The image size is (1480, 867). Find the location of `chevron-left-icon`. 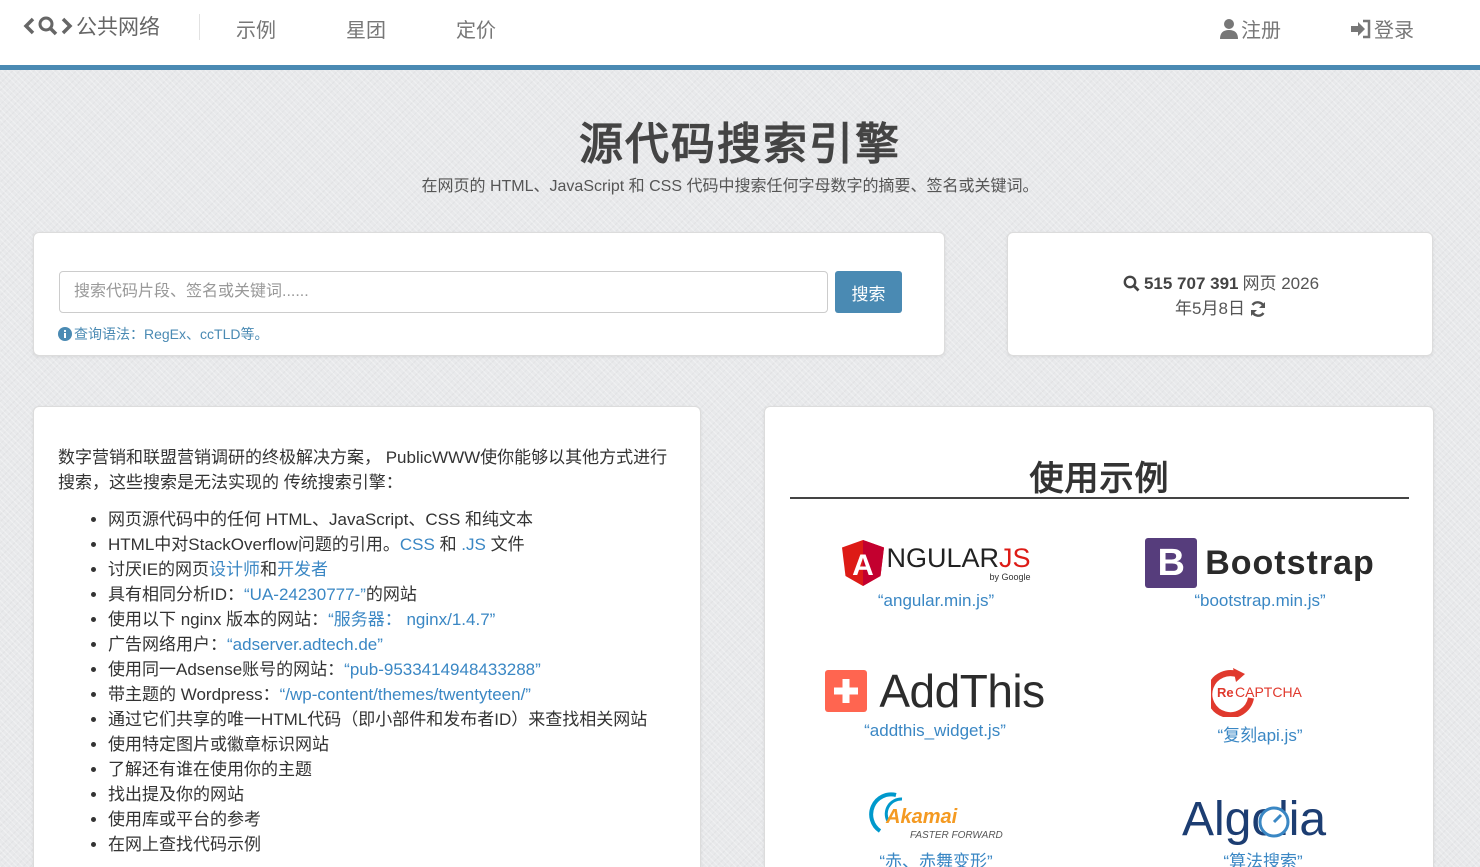

chevron-left-icon is located at coordinates (29, 26).